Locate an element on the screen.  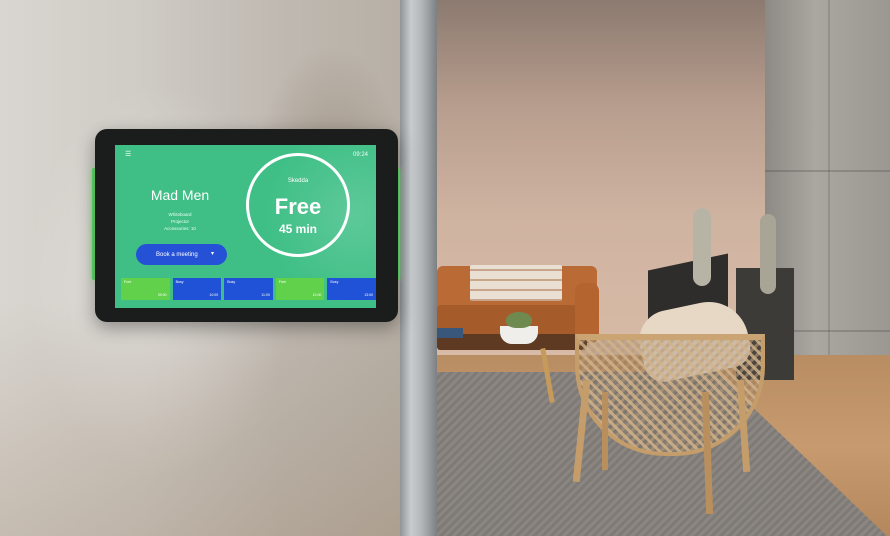
slot-time: 12:00 is located at coordinates (317, 295).